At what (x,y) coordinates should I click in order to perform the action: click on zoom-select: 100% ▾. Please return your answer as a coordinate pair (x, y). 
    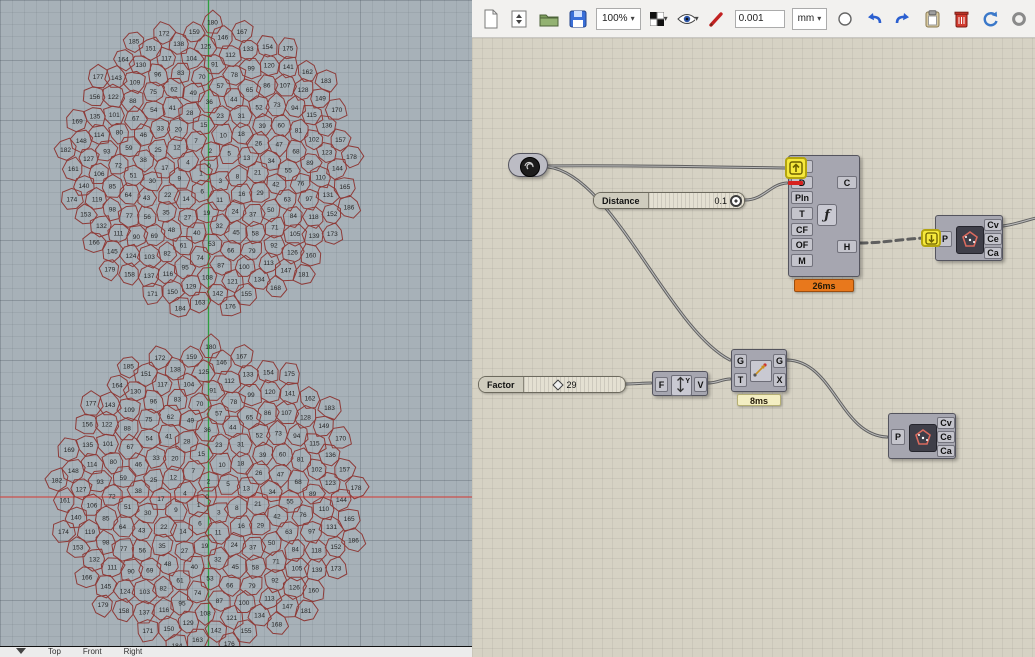
    Looking at the image, I should click on (618, 18).